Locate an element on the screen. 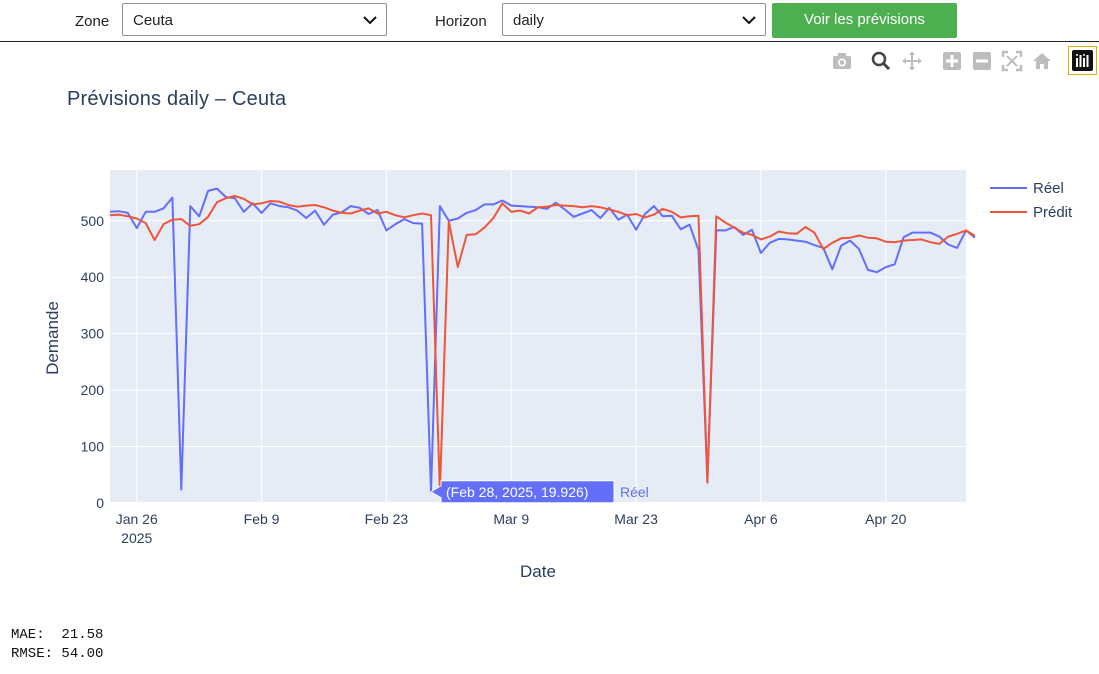 This screenshot has width=1099, height=674. rmse-value: 54.00 is located at coordinates (82, 654).